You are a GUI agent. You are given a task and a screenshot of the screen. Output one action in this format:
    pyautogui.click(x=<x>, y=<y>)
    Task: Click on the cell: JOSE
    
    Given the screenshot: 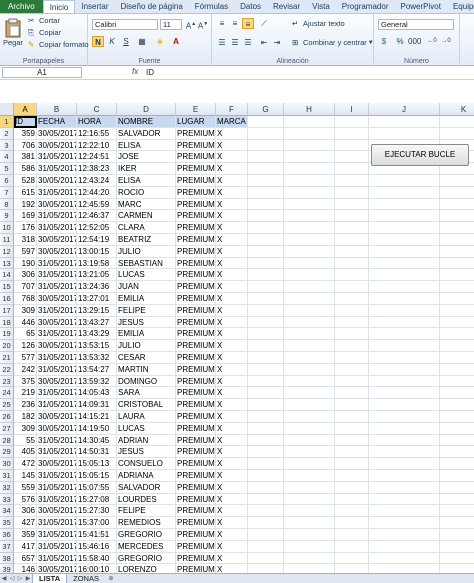 What is the action you would take?
    pyautogui.click(x=146, y=157)
    